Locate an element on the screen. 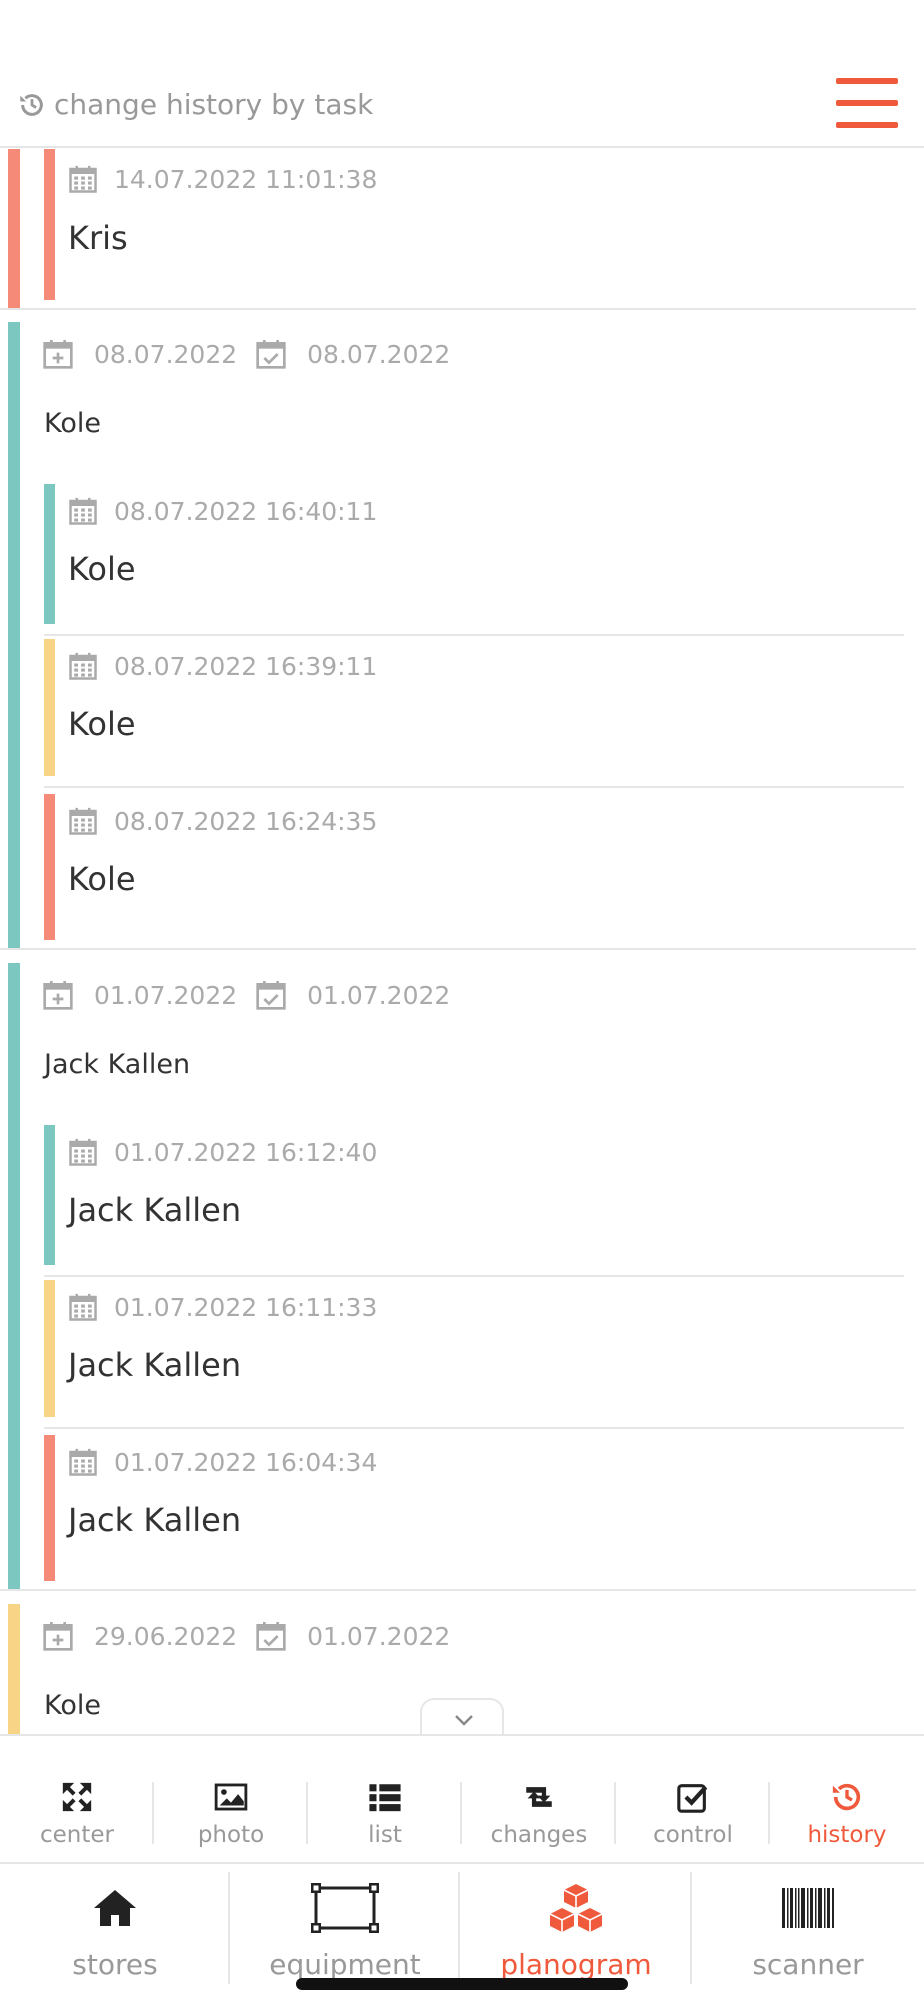 The width and height of the screenshot is (924, 2000). history-entry: 01.07.2022 16:12:40 Jack Kallen is located at coordinates (474, 1198).